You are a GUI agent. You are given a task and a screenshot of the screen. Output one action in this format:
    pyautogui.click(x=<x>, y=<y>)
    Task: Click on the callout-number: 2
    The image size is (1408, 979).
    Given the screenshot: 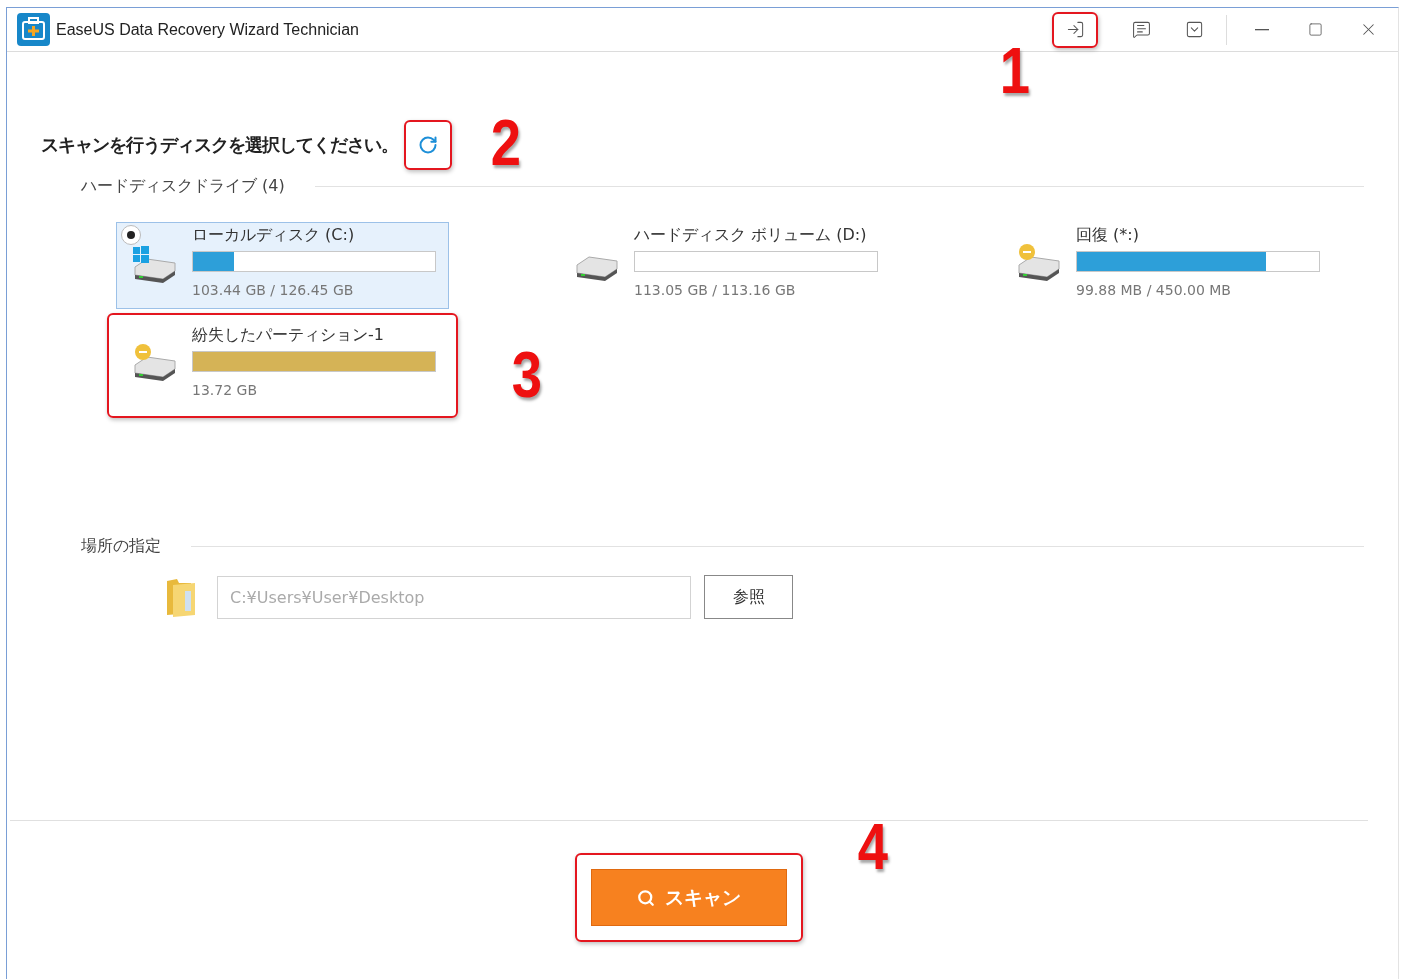 What is the action you would take?
    pyautogui.click(x=505, y=143)
    